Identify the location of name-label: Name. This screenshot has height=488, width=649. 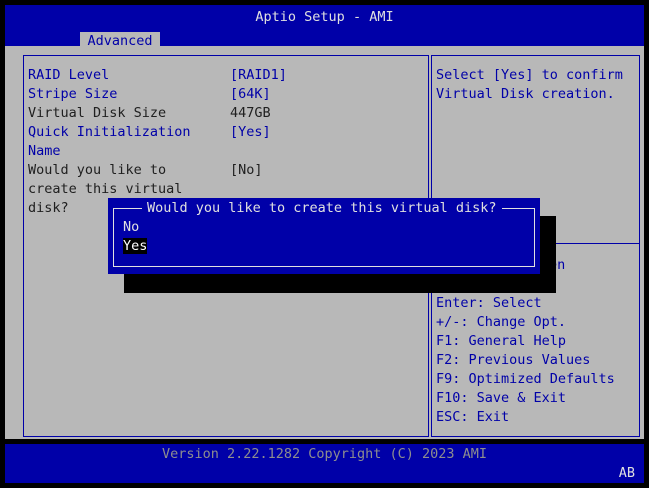
(44, 151).